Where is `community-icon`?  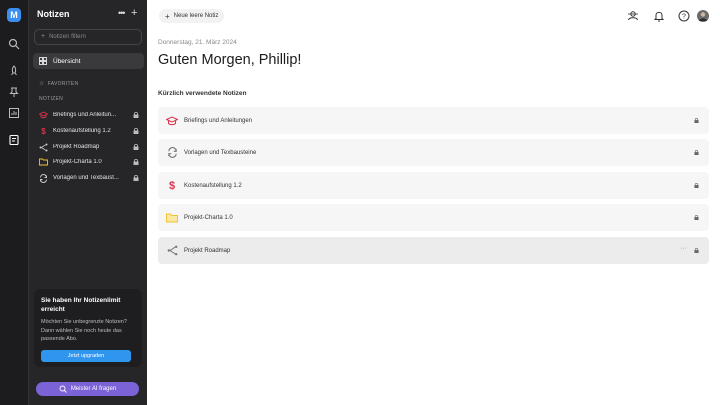
community-icon is located at coordinates (633, 16).